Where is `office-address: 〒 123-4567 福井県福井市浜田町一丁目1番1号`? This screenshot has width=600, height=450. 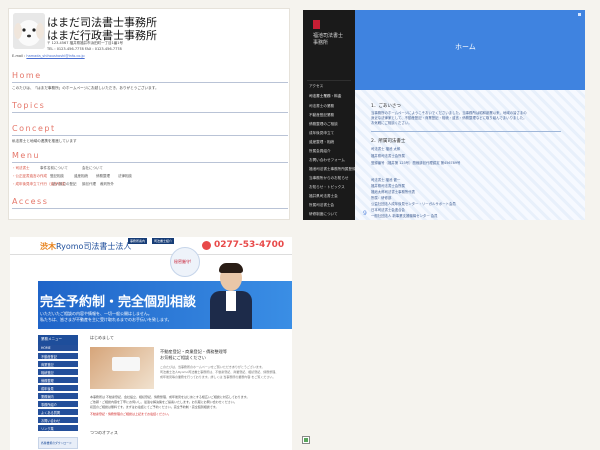 office-address: 〒 123-4567 福井県福井市浜田町一丁目1番1号 is located at coordinates (85, 43).